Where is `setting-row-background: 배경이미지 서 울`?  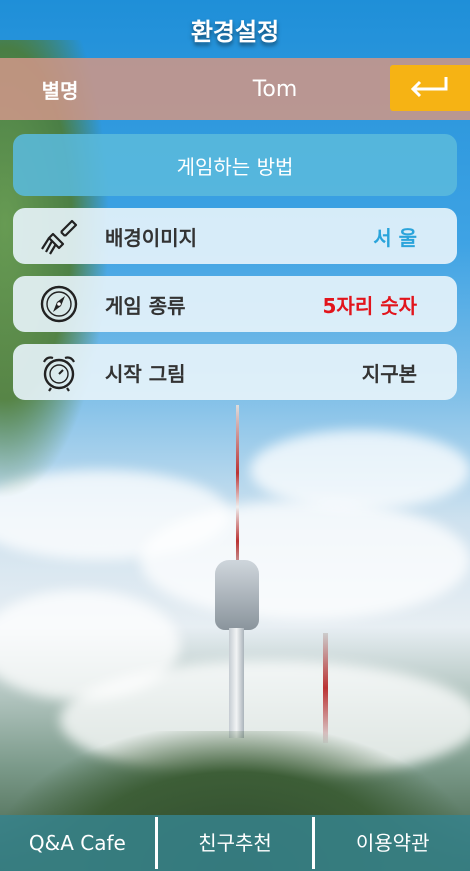 setting-row-background: 배경이미지 서 울 is located at coordinates (235, 236).